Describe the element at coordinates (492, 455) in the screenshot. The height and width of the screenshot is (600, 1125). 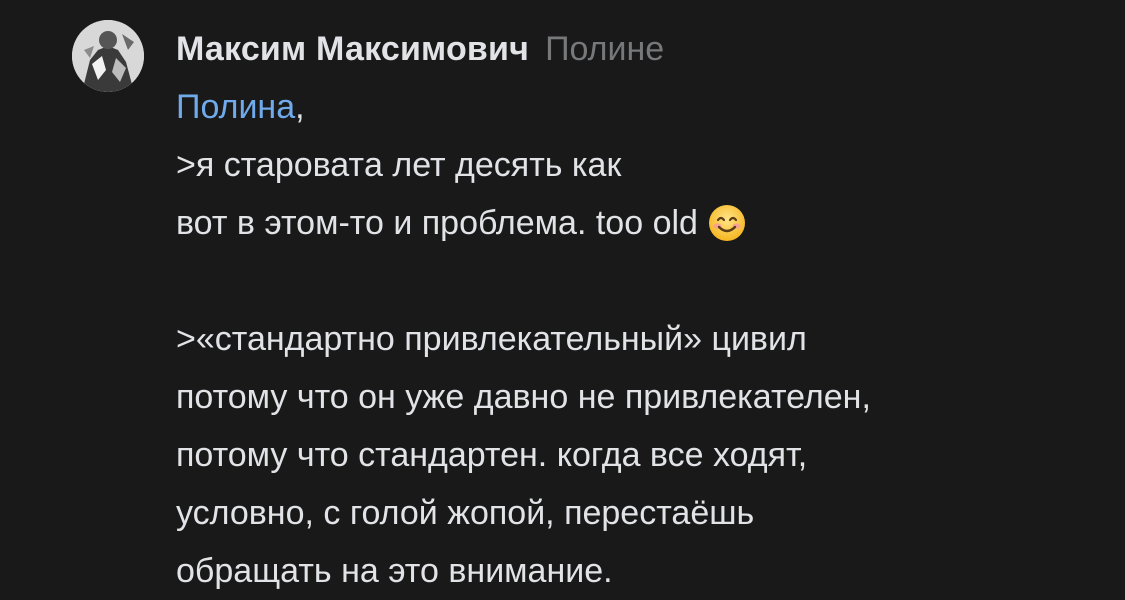
I see `text-line: потому что стандартен. когда все ходят,` at that location.